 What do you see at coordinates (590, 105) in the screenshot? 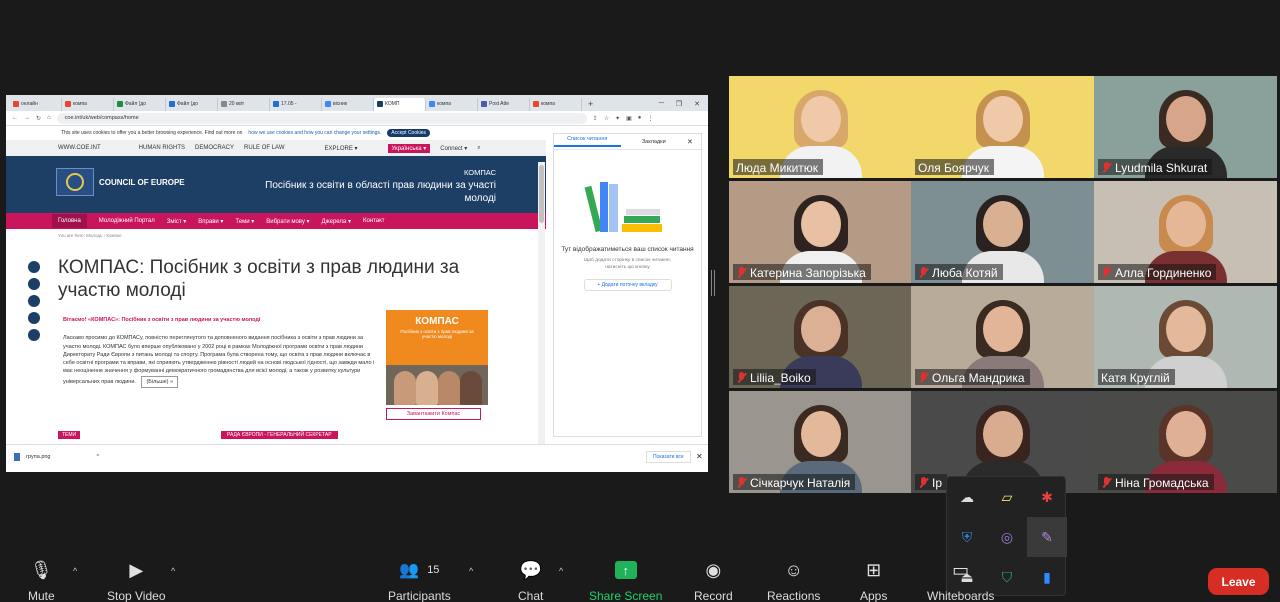
I see `new-tab-button: +` at bounding box center [590, 105].